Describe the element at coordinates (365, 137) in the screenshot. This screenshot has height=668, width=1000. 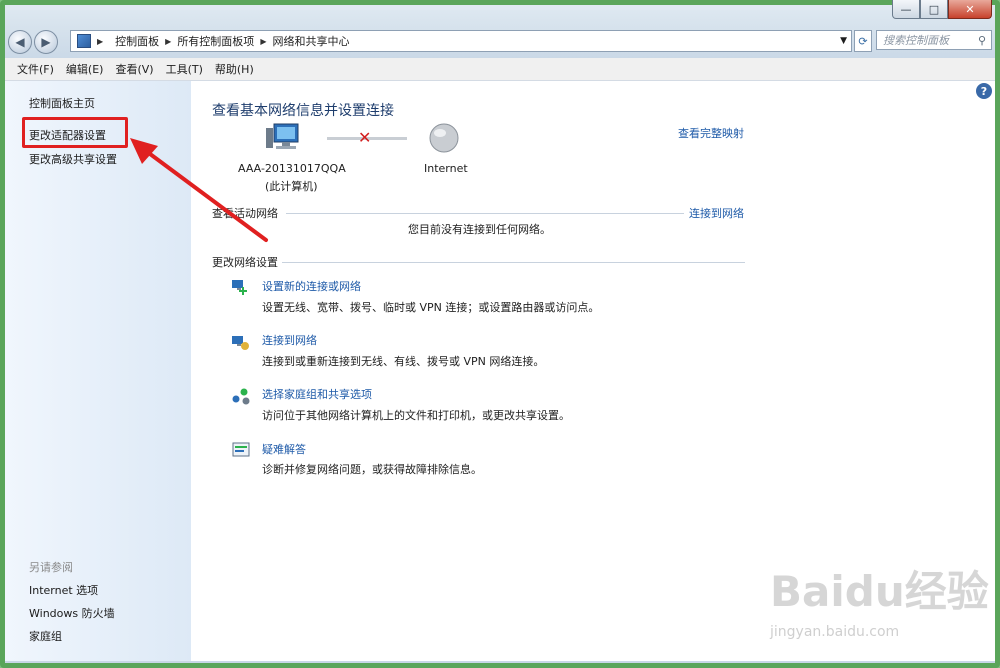
I see `disconnected-x-icon: ✕` at that location.